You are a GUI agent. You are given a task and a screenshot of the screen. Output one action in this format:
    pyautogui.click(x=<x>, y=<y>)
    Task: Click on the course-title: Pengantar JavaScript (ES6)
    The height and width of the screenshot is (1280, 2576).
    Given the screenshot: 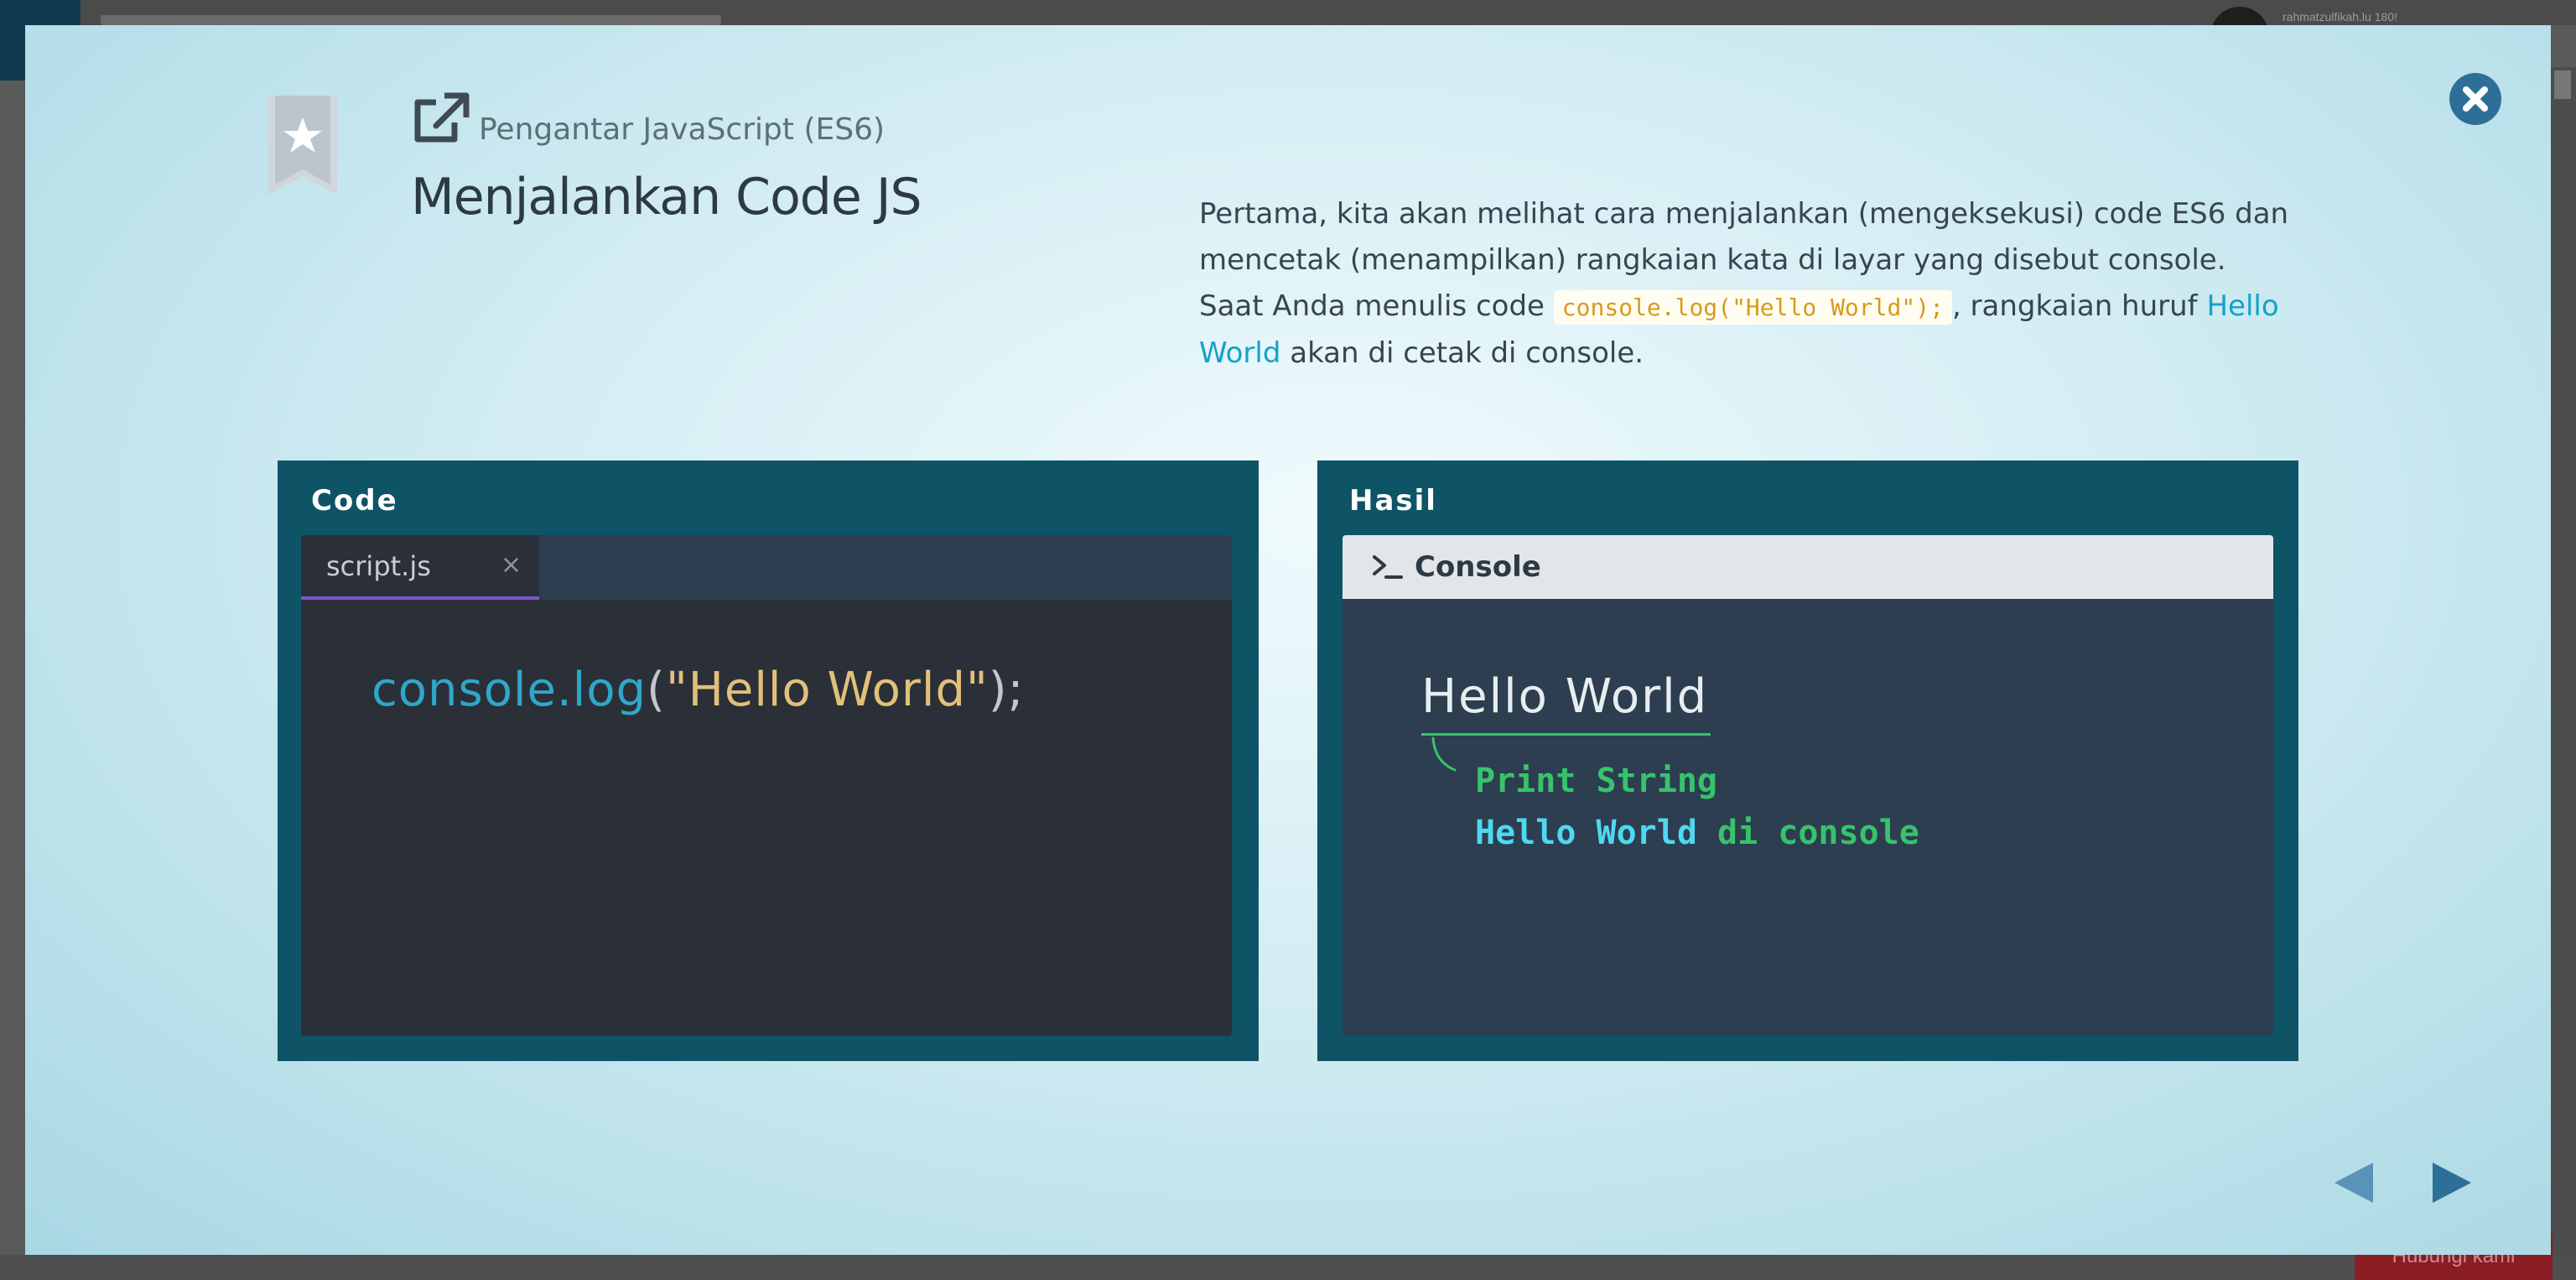 What is the action you would take?
    pyautogui.click(x=682, y=129)
    